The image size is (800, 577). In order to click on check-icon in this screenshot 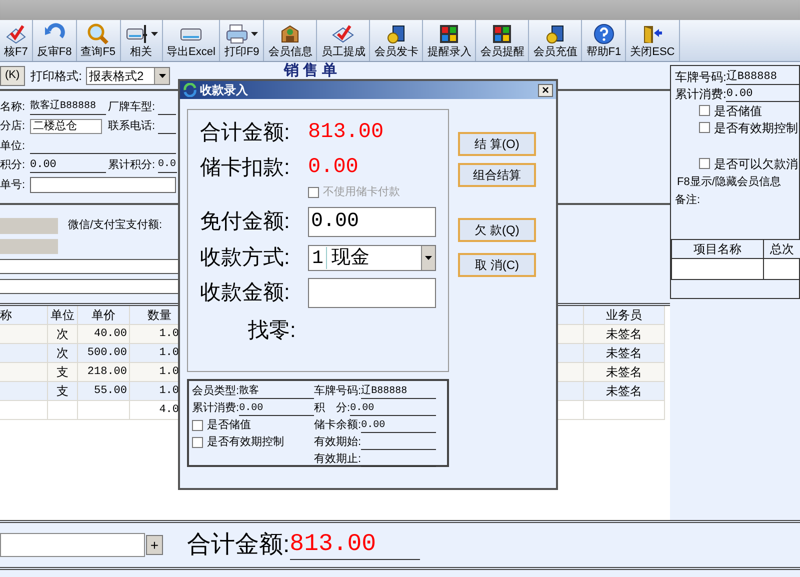, I will do `click(15, 33)`.